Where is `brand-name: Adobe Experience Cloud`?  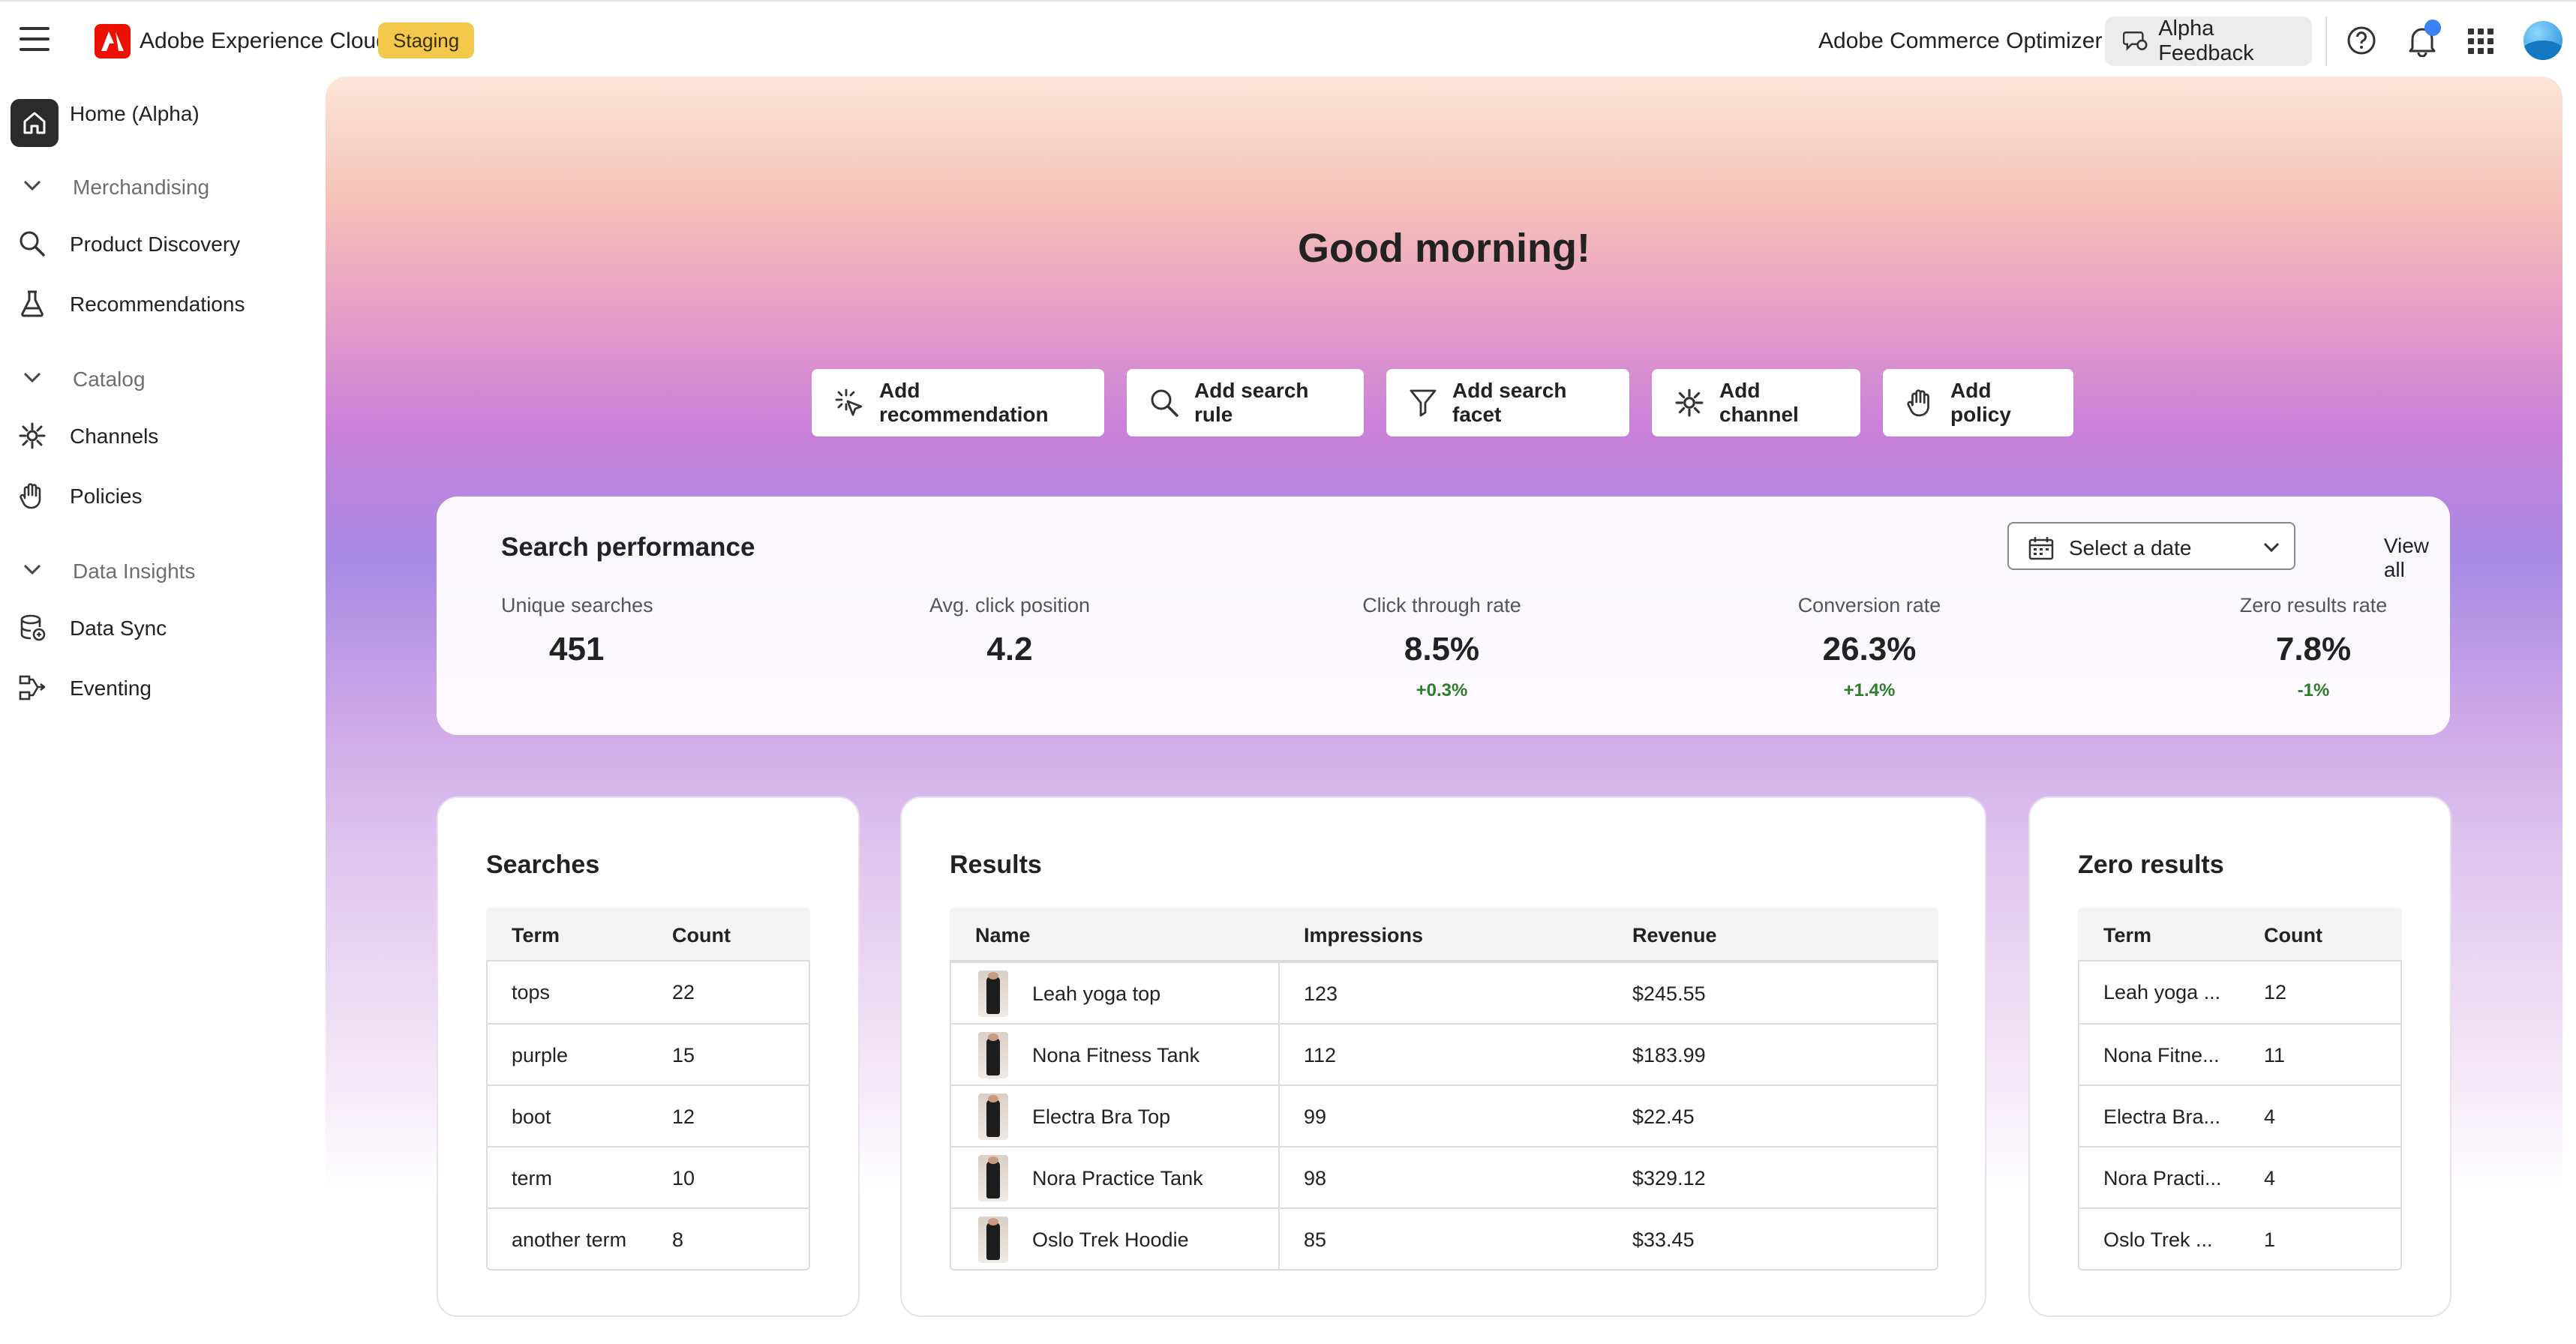
brand-name: Adobe Experience Cloud is located at coordinates (264, 41).